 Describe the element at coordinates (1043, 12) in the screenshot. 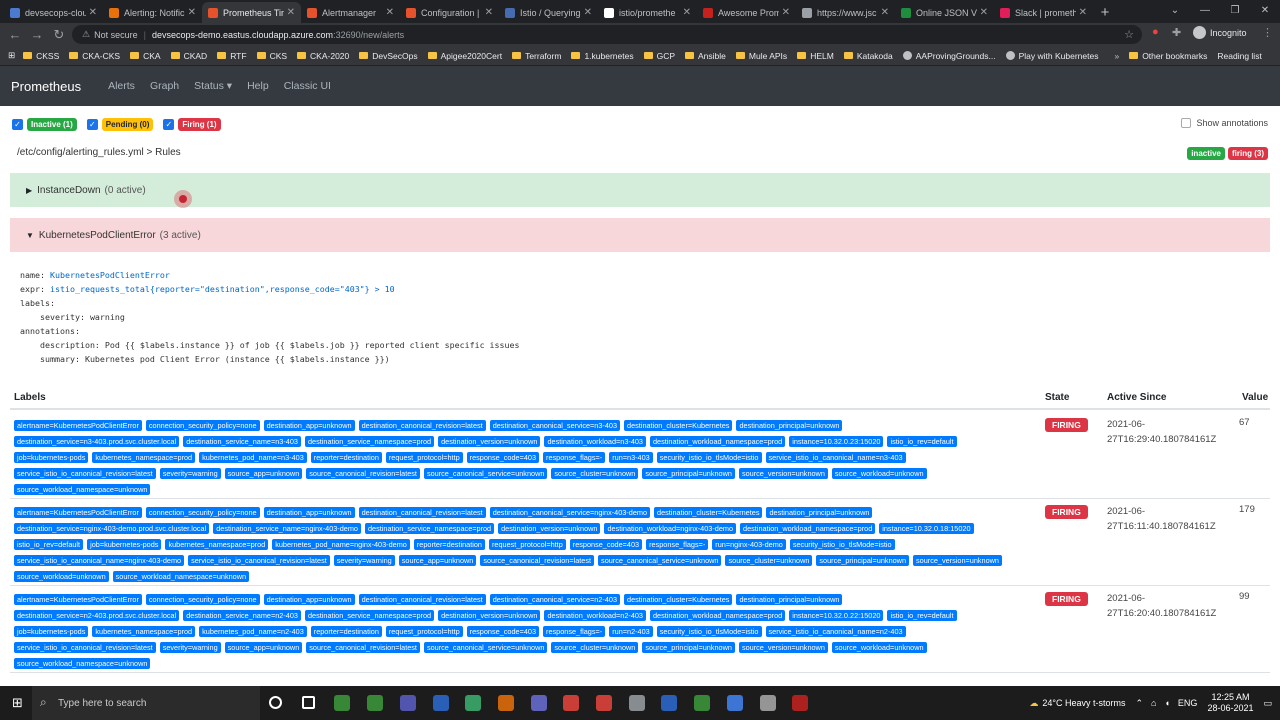

I see `browser-tab: Slack | prometh ✕` at that location.